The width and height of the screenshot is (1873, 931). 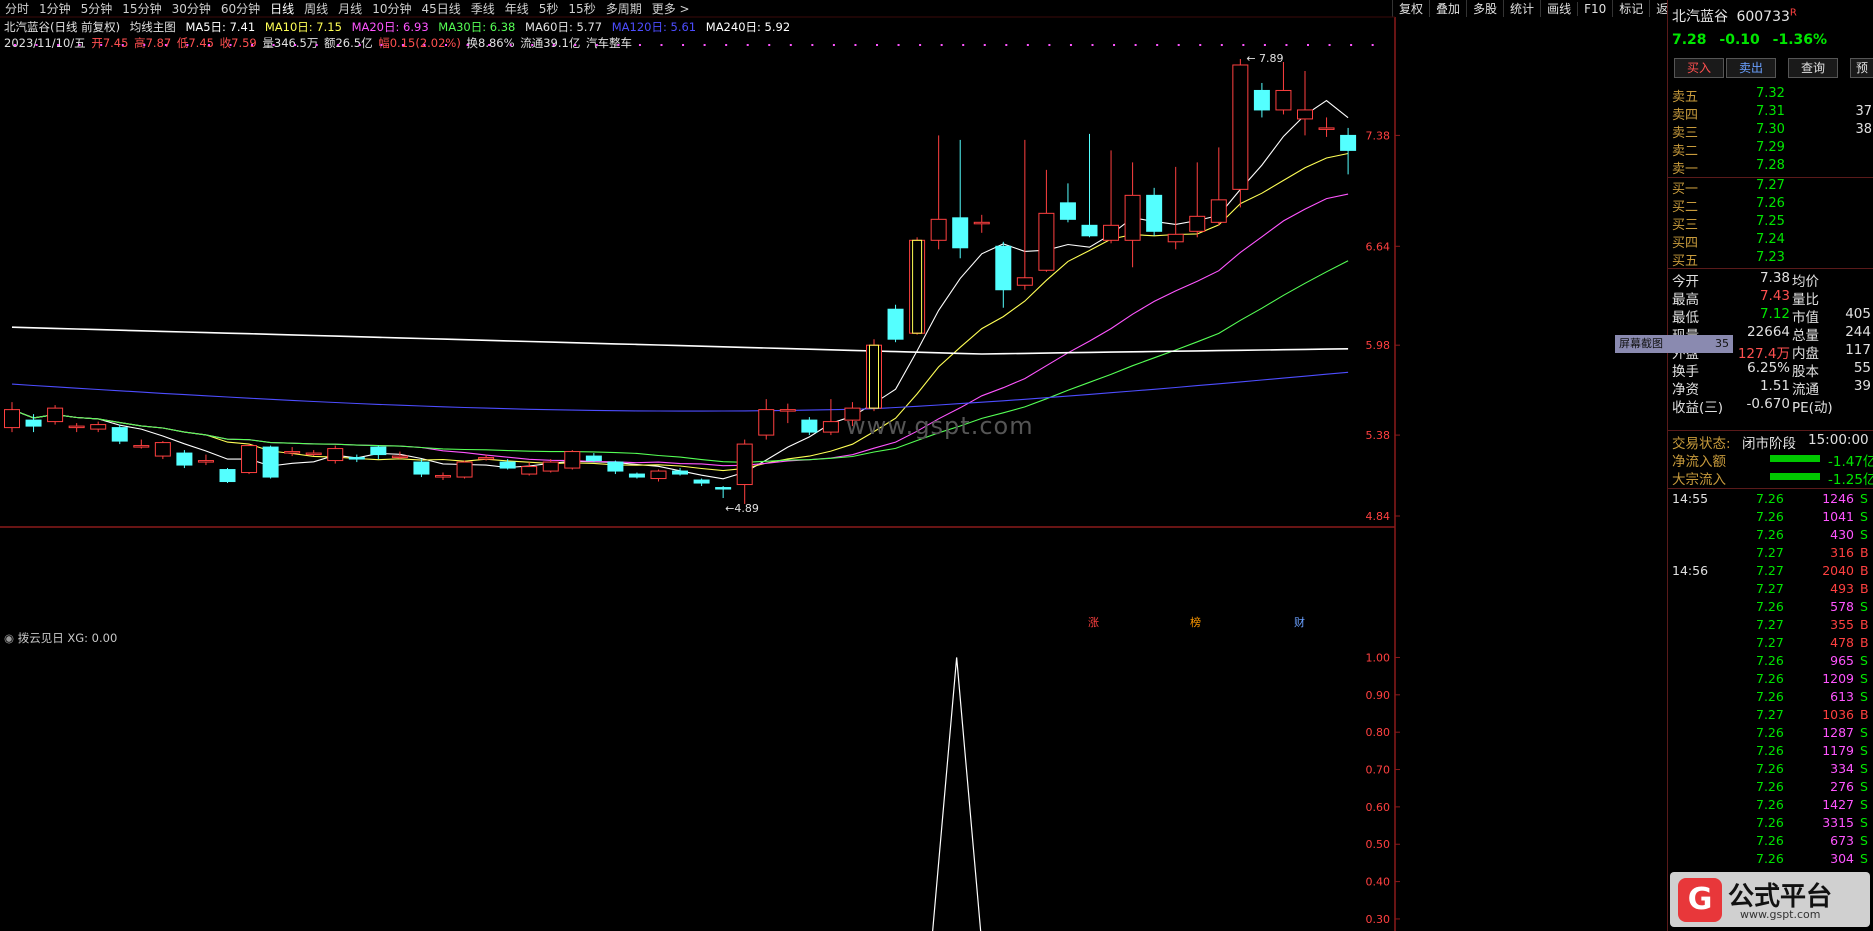 What do you see at coordinates (1795, 476) in the screenshot?
I see `block-inflow-bar` at bounding box center [1795, 476].